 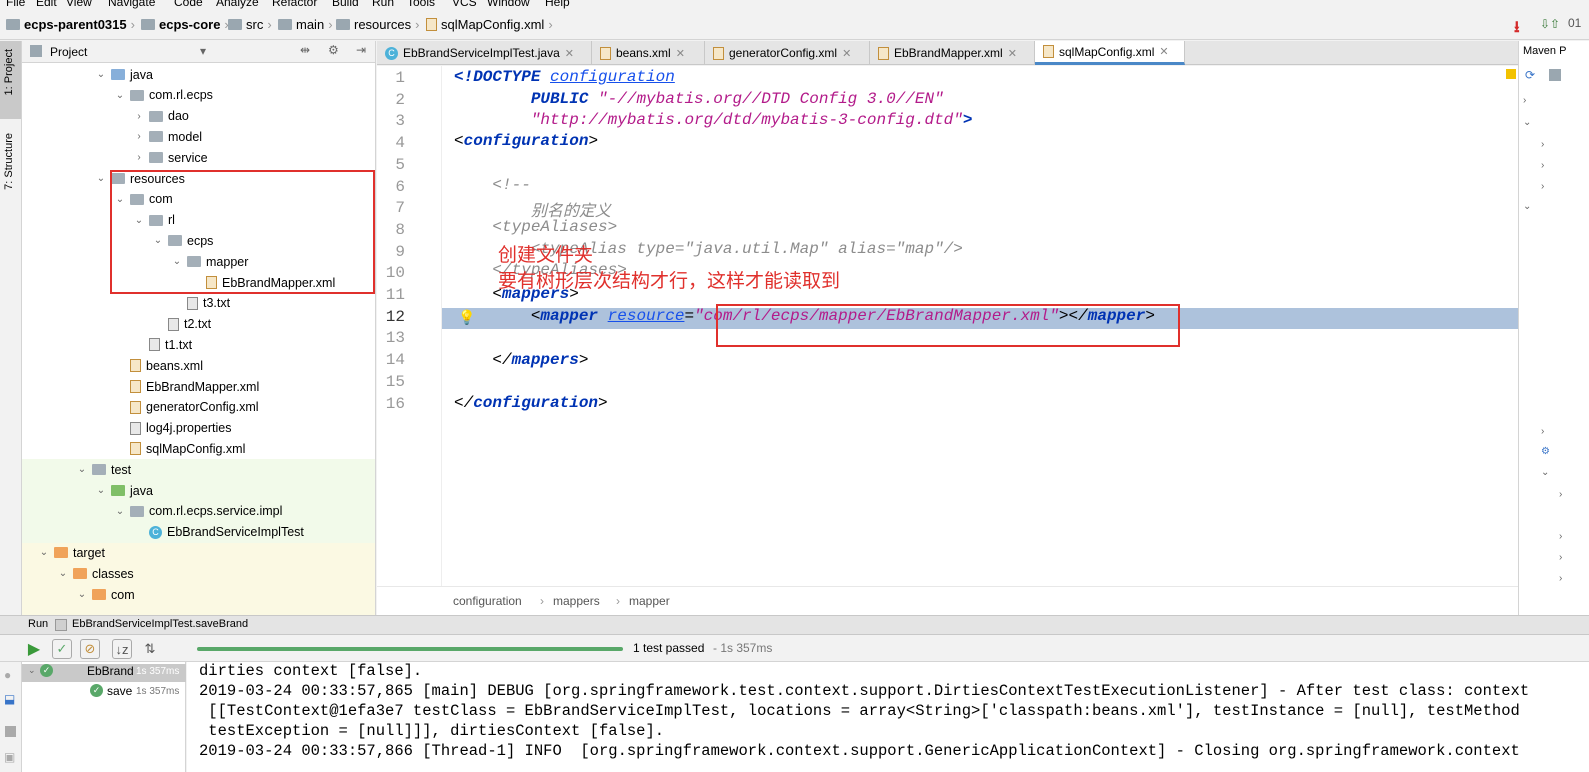 What do you see at coordinates (185, 24) in the screenshot?
I see `crumb-module: ecps-core ›` at bounding box center [185, 24].